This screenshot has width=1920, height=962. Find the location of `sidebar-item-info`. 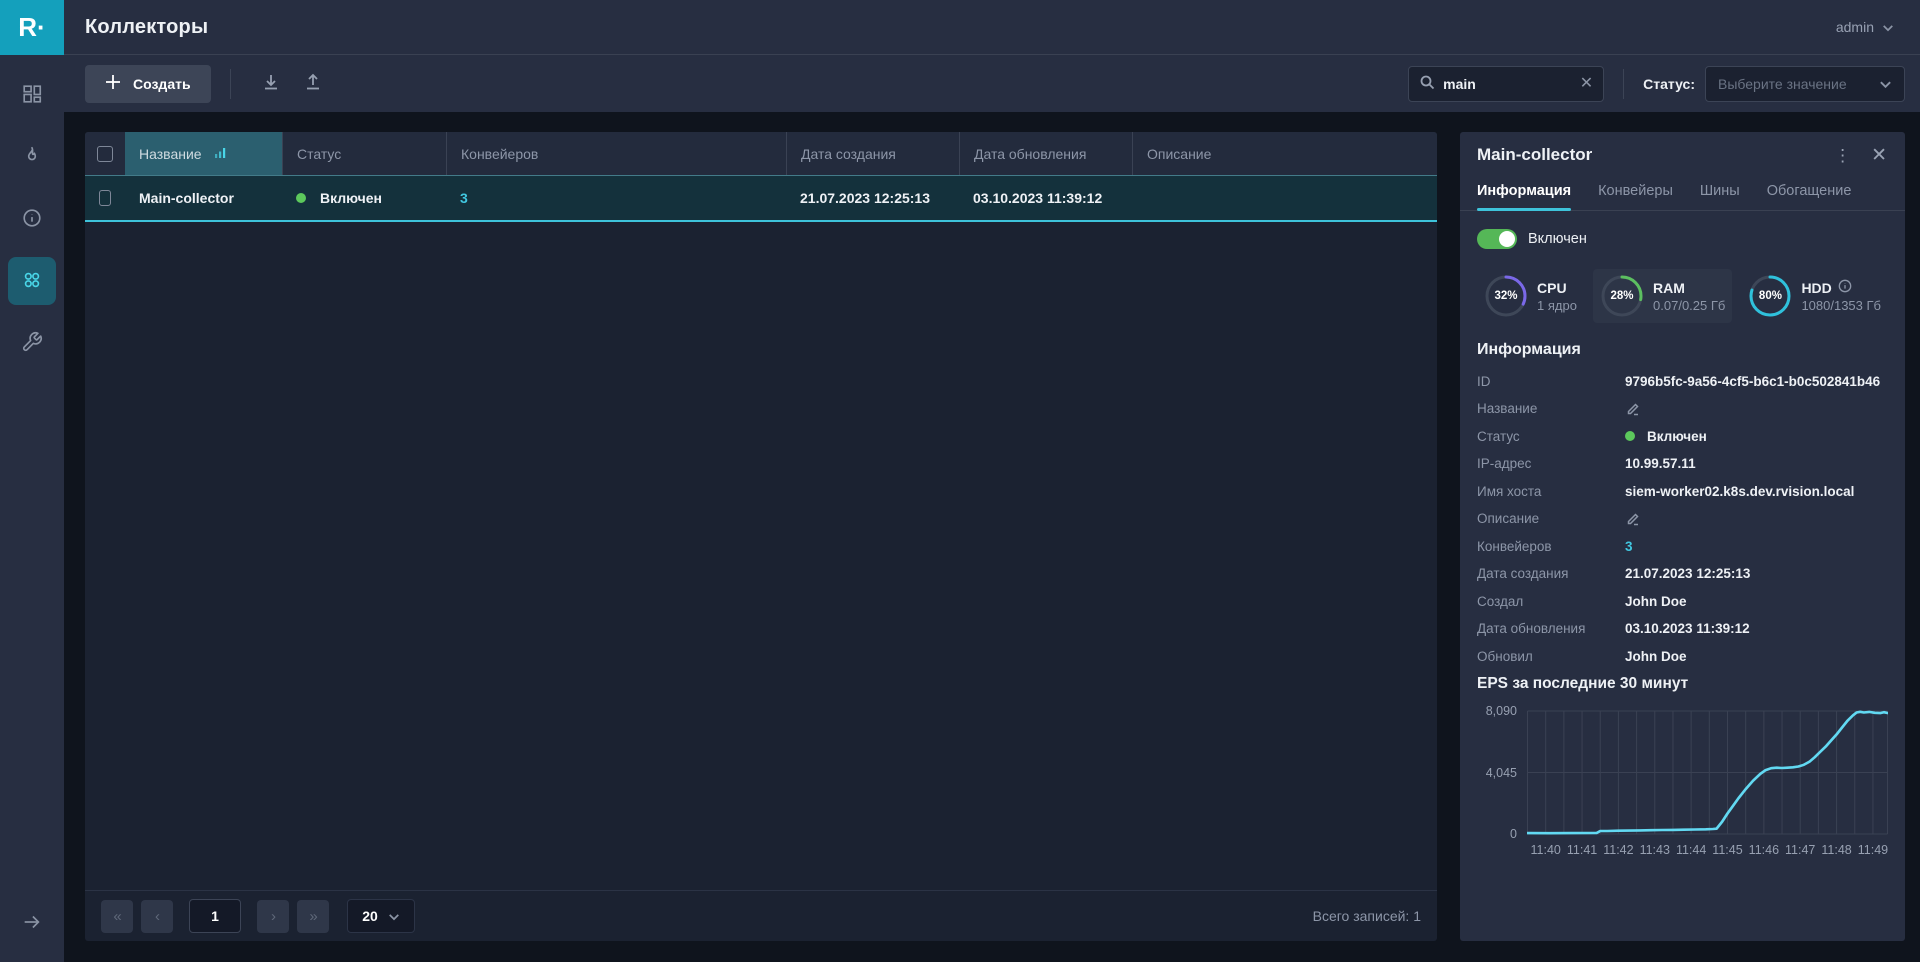

sidebar-item-info is located at coordinates (32, 219).